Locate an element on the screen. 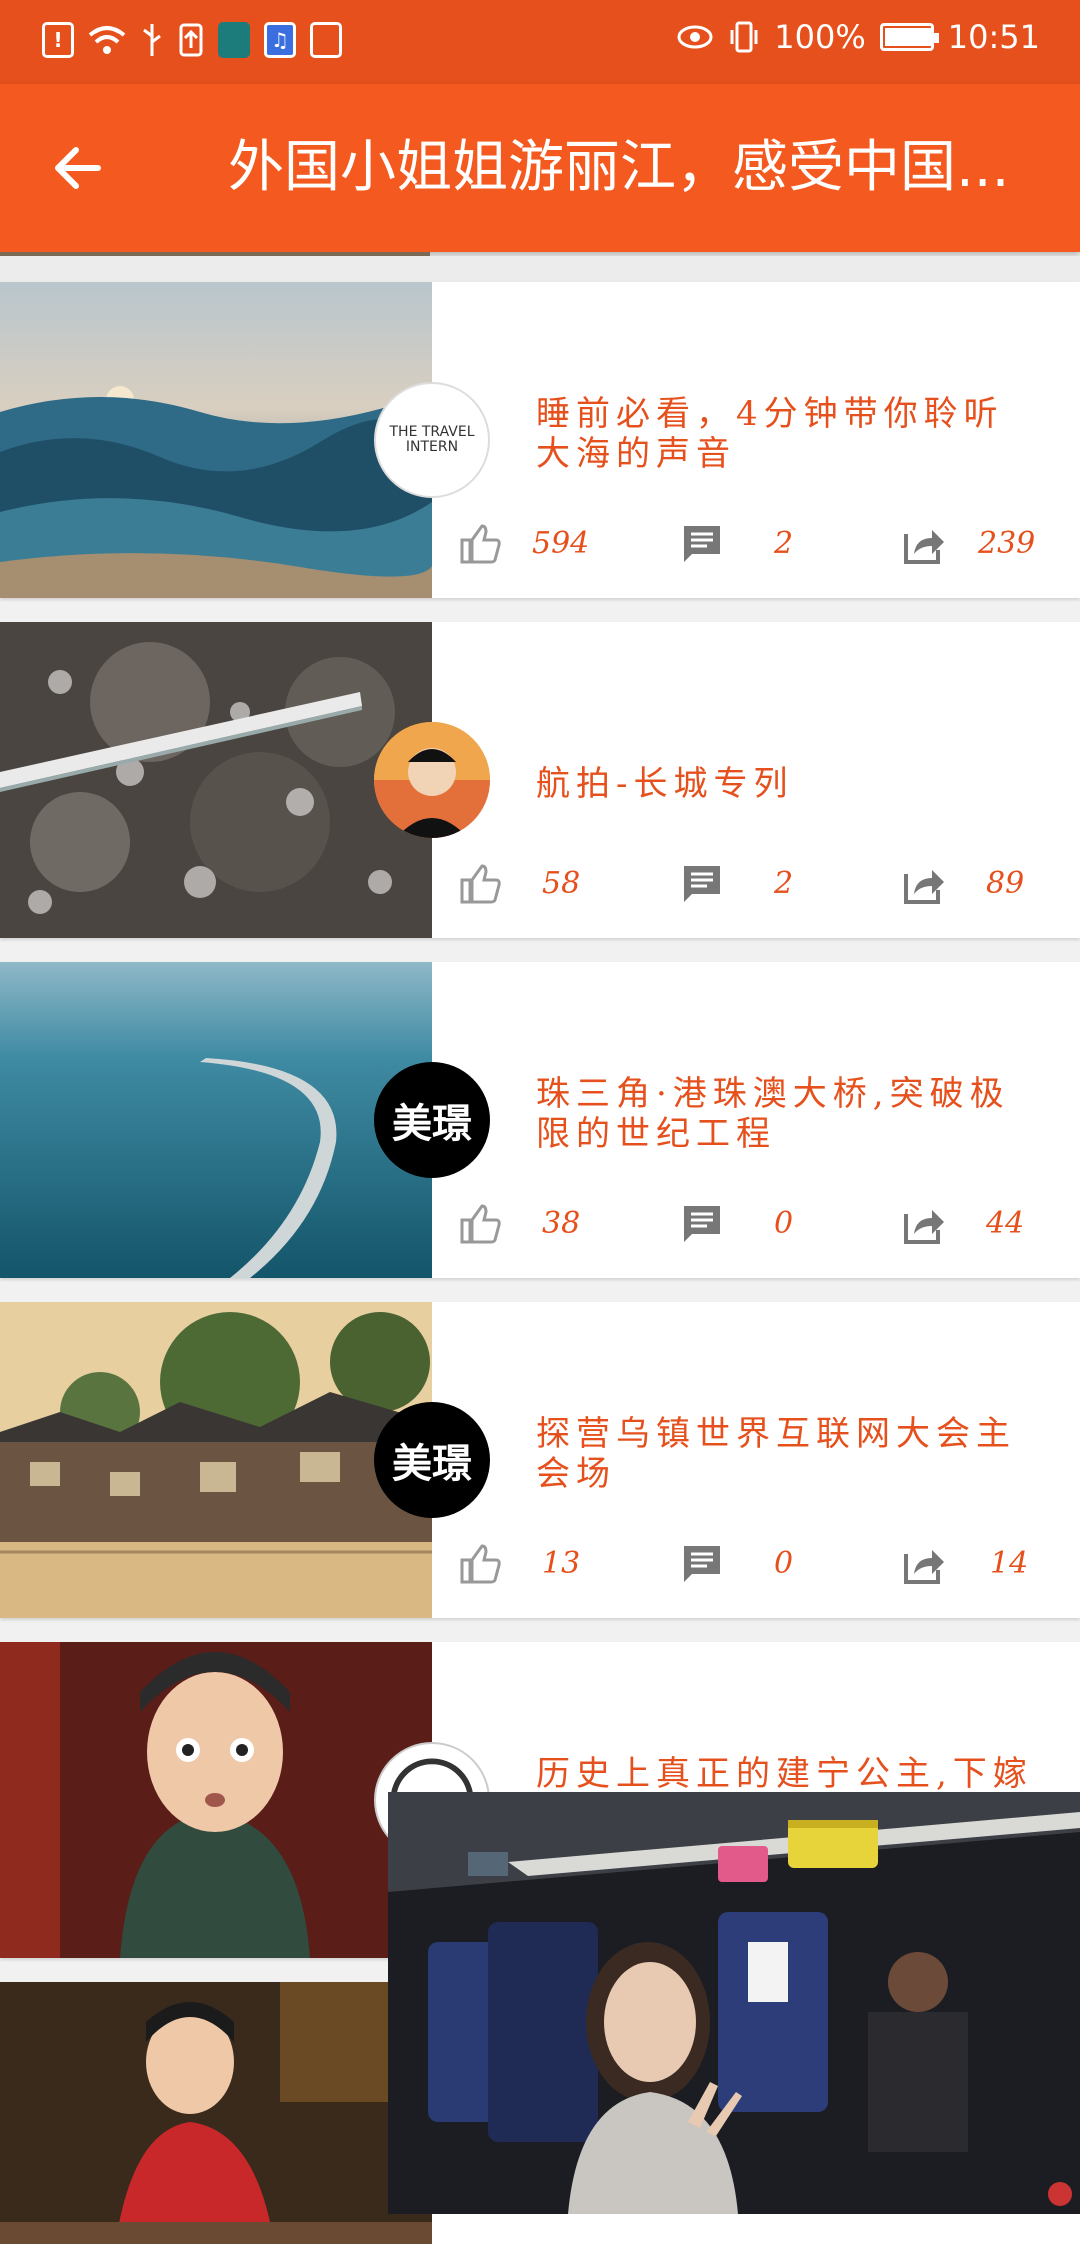 The width and height of the screenshot is (1080, 2244). usb-icon is located at coordinates (152, 40).